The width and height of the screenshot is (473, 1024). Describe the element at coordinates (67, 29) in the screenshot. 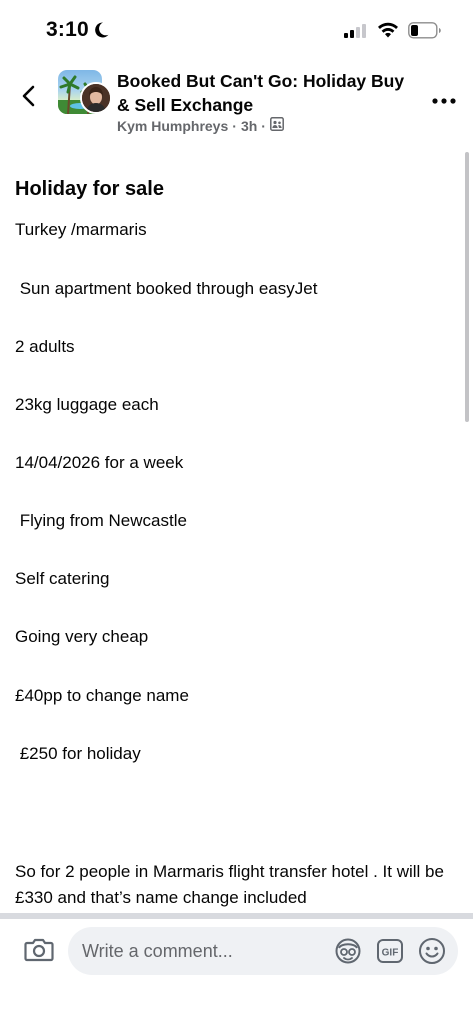

I see `status-time: 3:10` at that location.